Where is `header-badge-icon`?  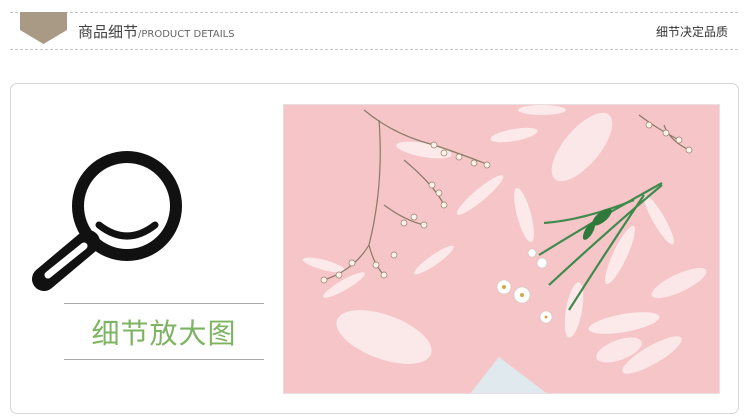
header-badge-icon is located at coordinates (43, 28).